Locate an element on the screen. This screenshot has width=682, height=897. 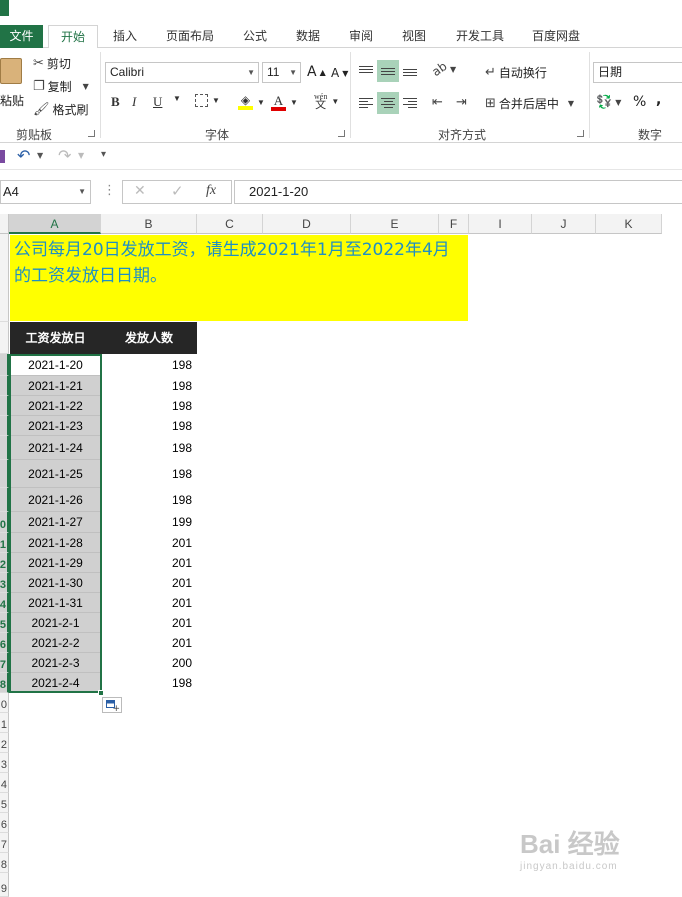
align-middle-button is located at coordinates (388, 71).